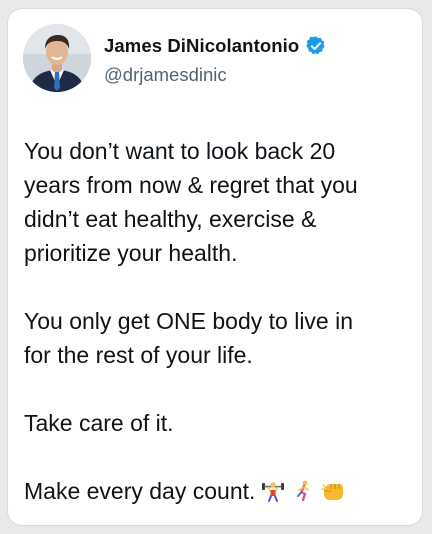  What do you see at coordinates (201, 46) in the screenshot?
I see `author-name: James DiNicolantonio` at bounding box center [201, 46].